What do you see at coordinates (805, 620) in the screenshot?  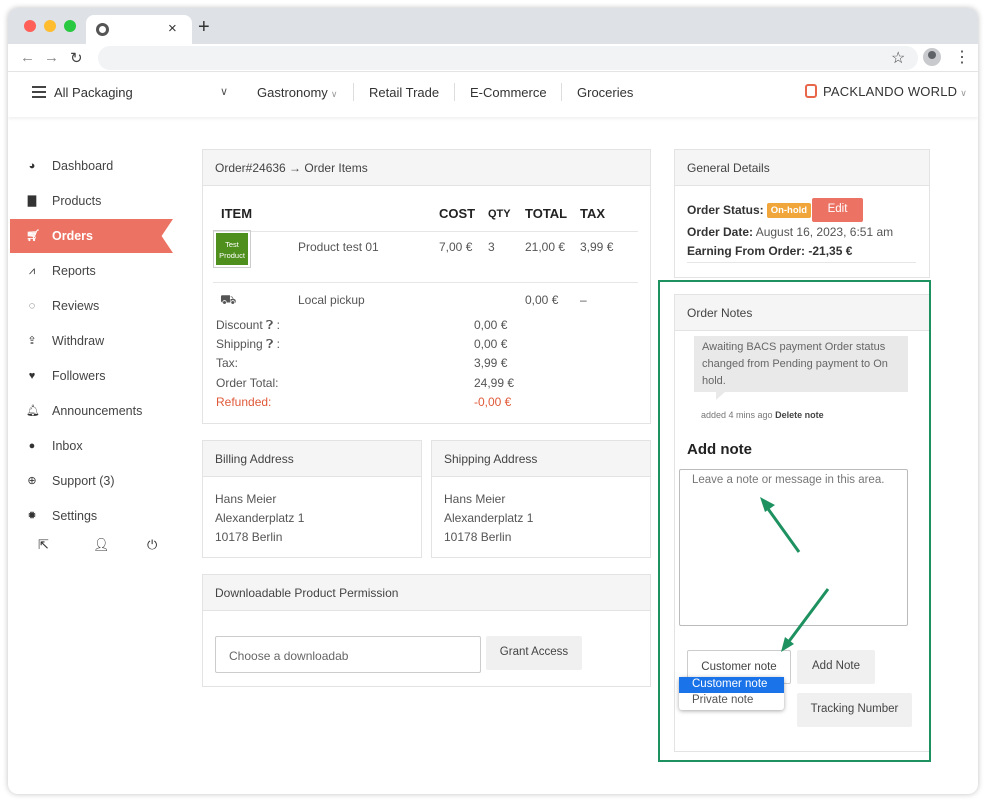 I see `arrow-to-note-type` at bounding box center [805, 620].